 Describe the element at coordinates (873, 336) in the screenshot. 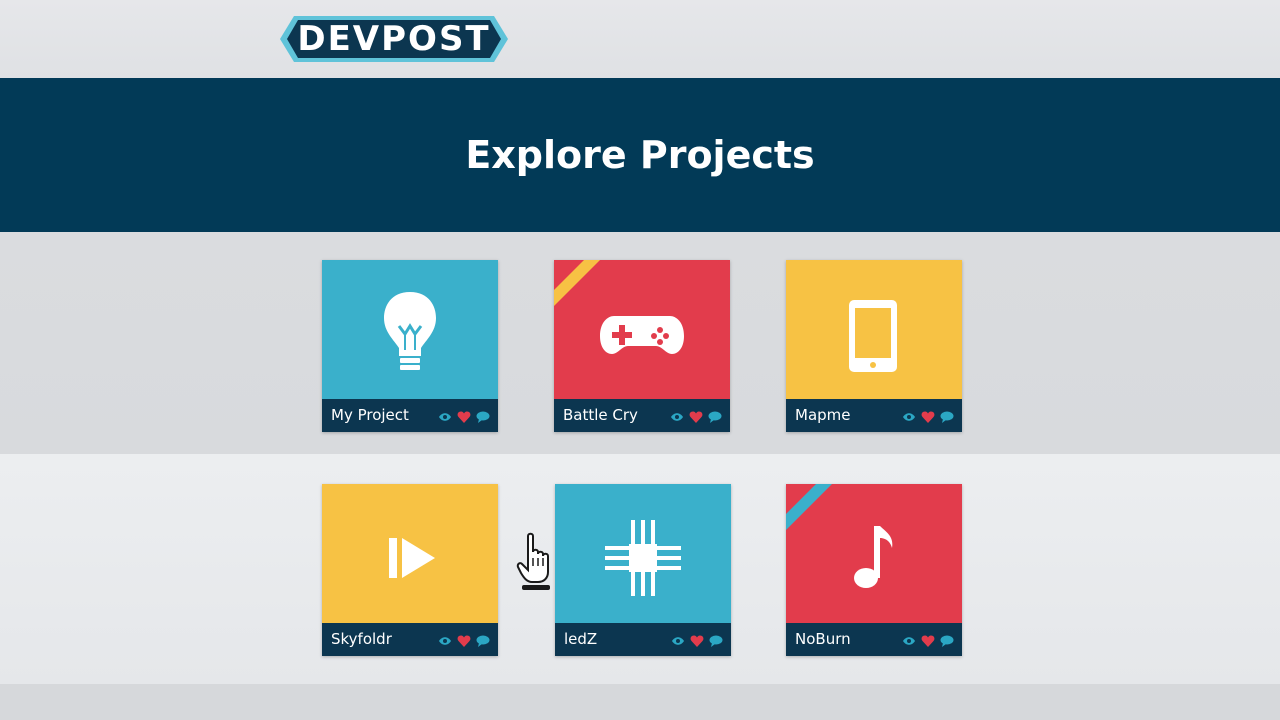

I see `smartphone-icon` at that location.